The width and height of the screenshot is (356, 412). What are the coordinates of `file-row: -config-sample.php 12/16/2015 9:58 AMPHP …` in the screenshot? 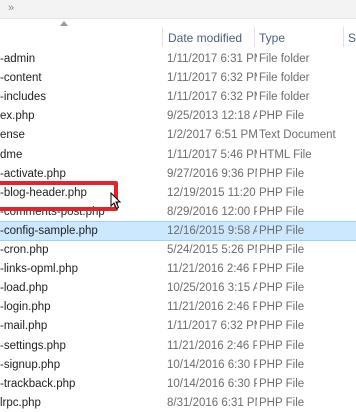 It's located at (178, 231).